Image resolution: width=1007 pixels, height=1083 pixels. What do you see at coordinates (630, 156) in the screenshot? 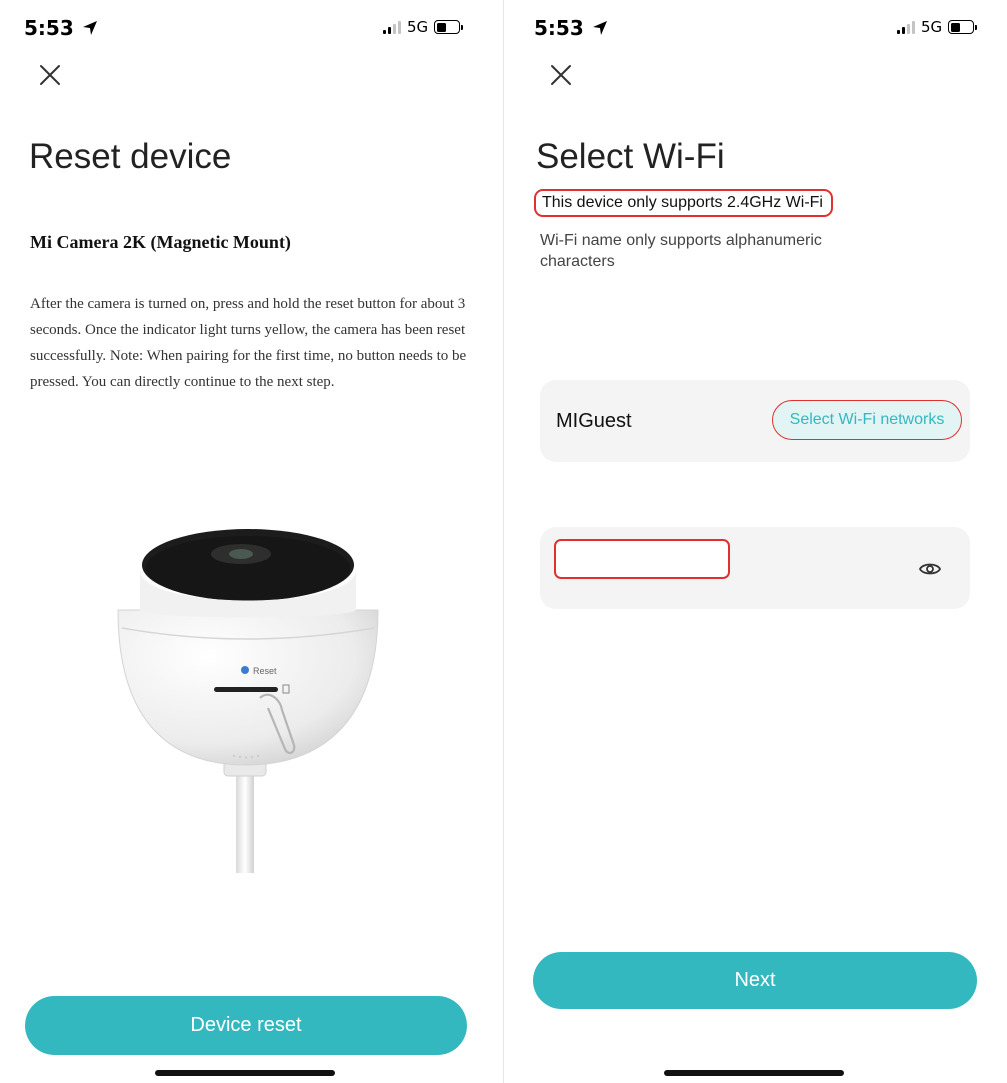
I see `page-title: Select Wi-Fi` at bounding box center [630, 156].